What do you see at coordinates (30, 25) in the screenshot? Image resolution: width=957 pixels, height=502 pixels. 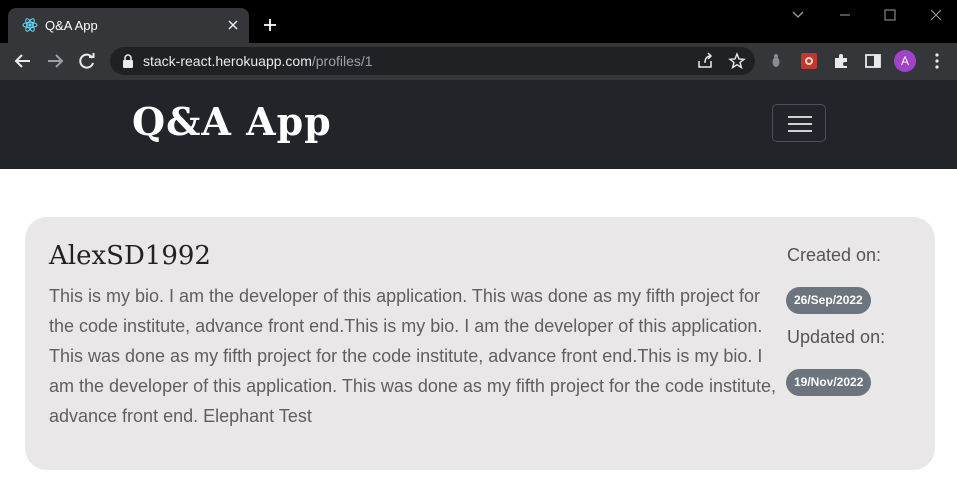 I see `react-logo-icon` at bounding box center [30, 25].